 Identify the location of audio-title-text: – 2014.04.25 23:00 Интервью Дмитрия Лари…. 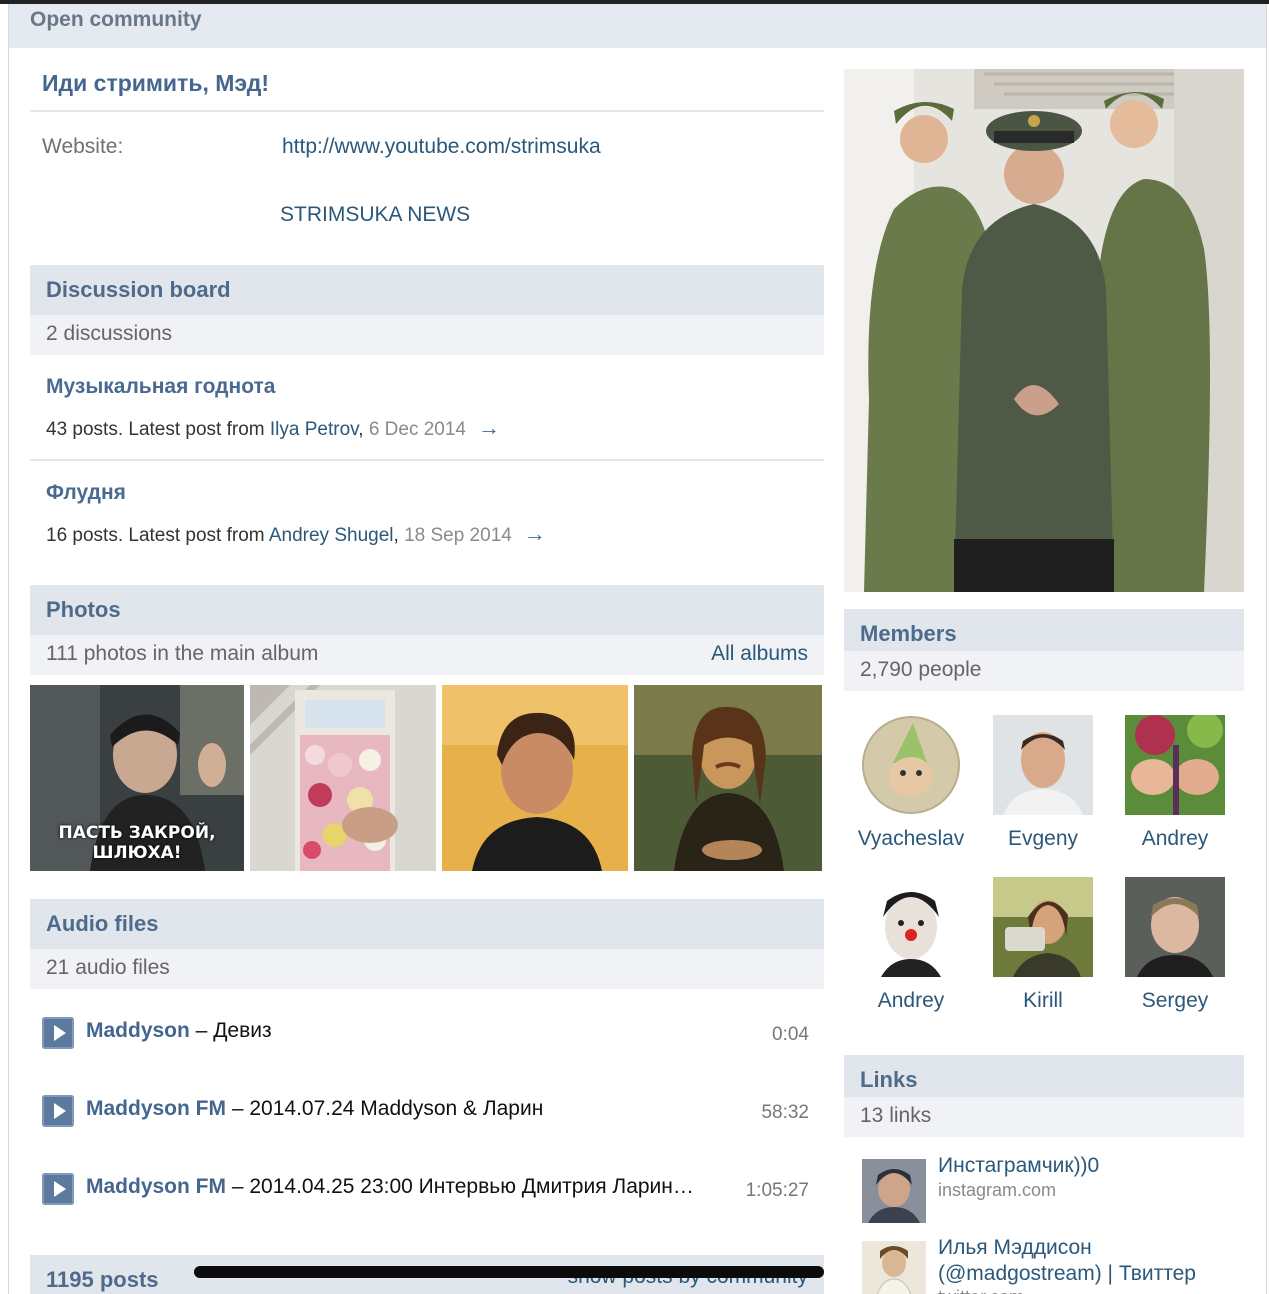
(460, 1186).